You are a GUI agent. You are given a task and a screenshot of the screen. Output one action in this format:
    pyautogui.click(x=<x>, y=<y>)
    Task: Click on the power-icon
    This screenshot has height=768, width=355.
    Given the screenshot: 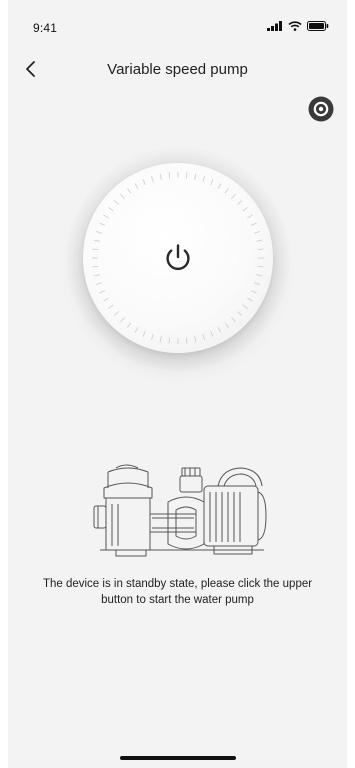 What is the action you would take?
    pyautogui.click(x=177, y=257)
    